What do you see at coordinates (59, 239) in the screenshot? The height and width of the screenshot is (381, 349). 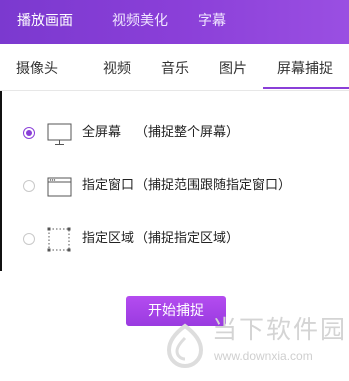 I see `dashed-region-icon` at bounding box center [59, 239].